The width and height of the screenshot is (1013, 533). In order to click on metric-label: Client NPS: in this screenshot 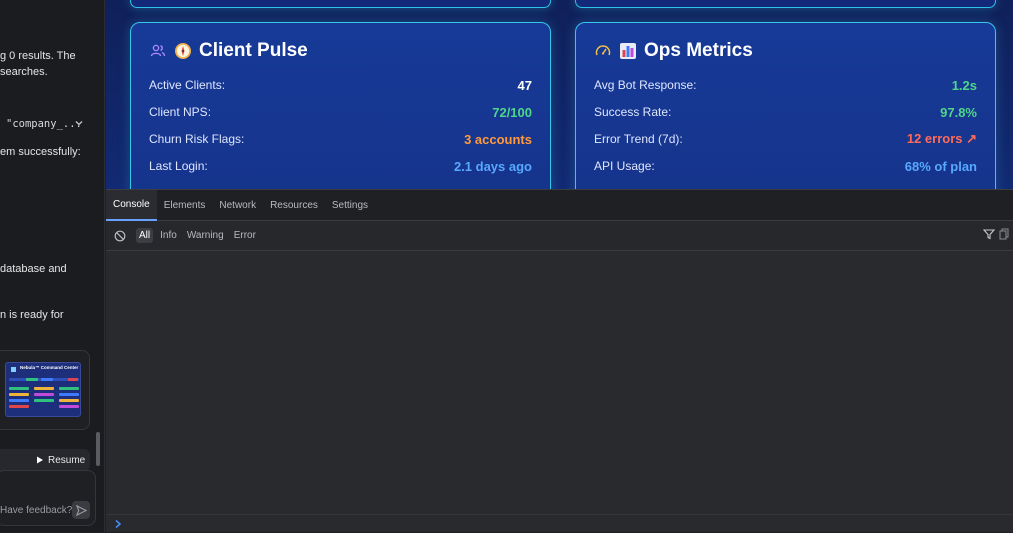, I will do `click(180, 112)`.